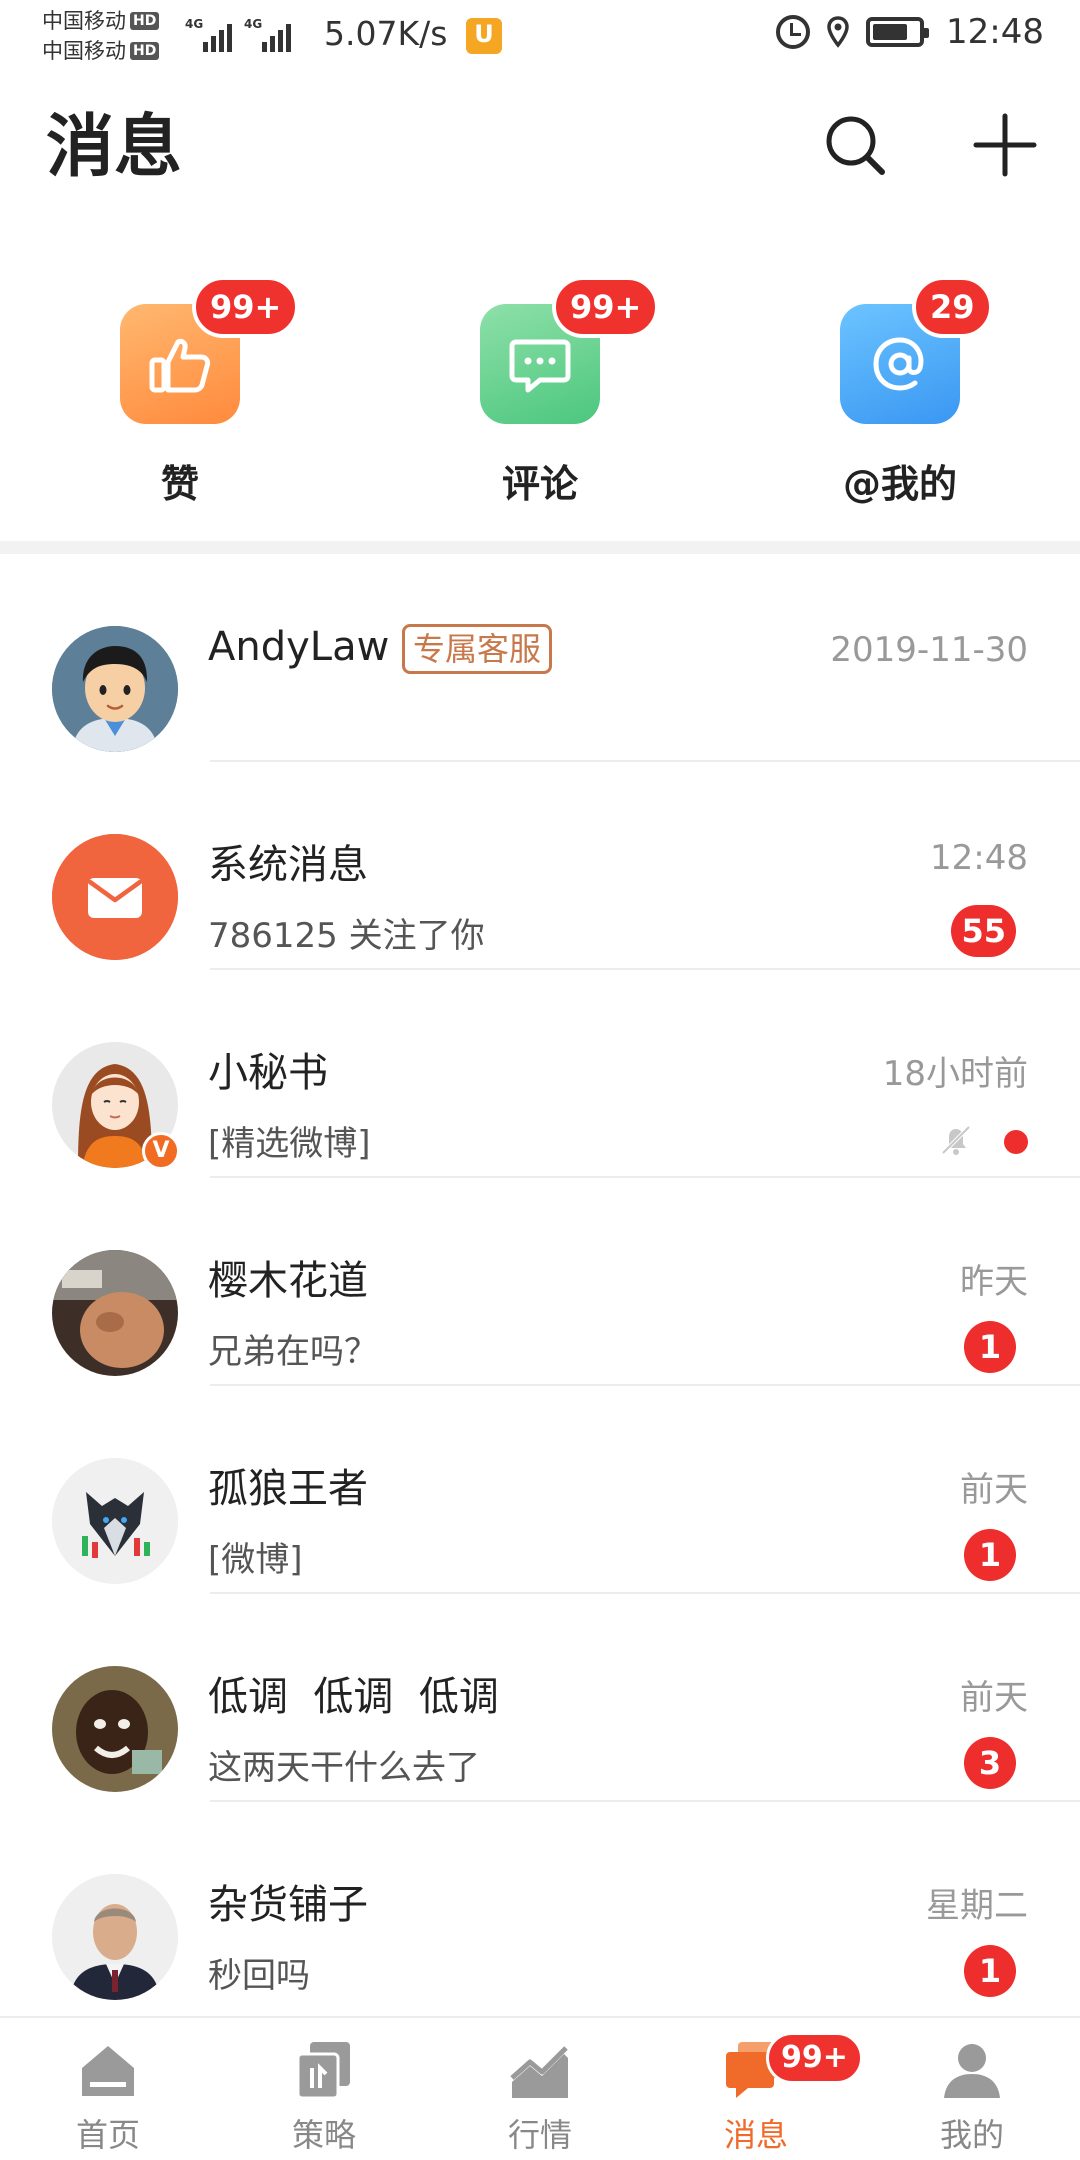 The width and height of the screenshot is (1080, 2160). What do you see at coordinates (386, 33) in the screenshot?
I see `net-speed: 5.07K/s` at bounding box center [386, 33].